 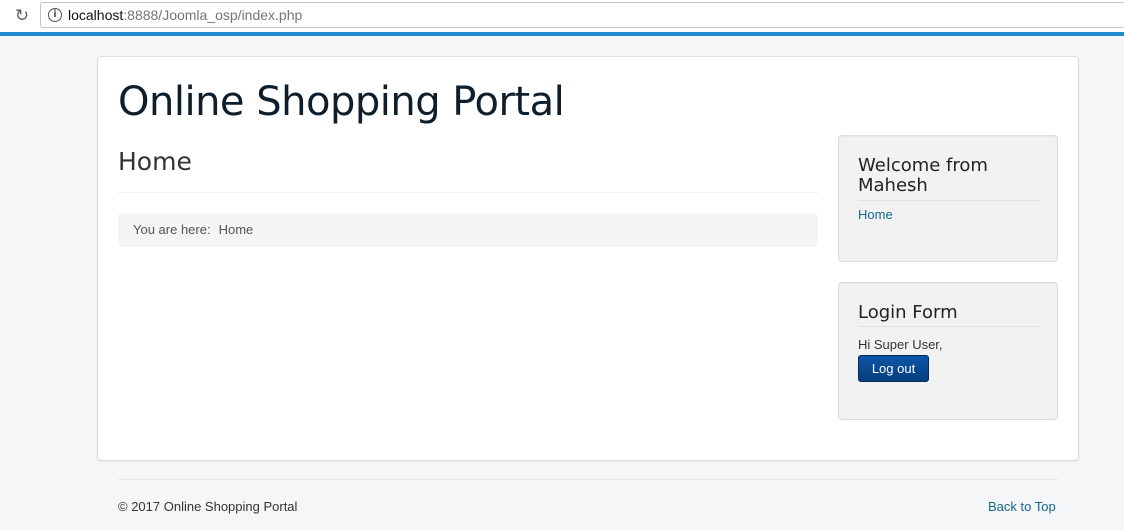 I want to click on accent-bar, so click(x=562, y=34).